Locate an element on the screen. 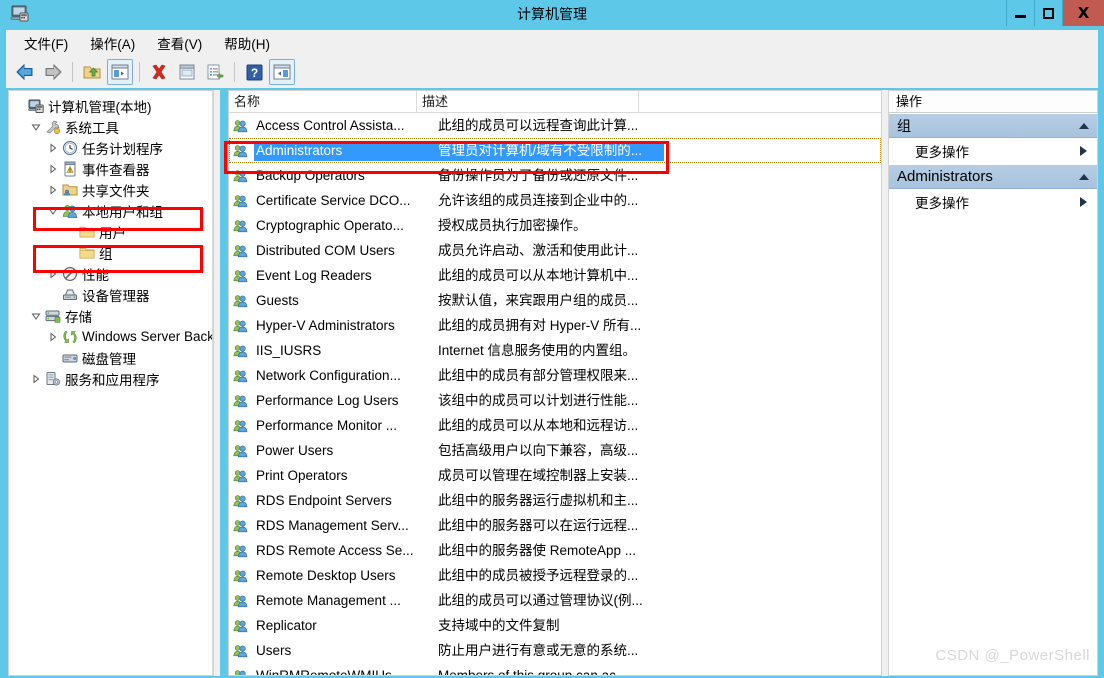 Image resolution: width=1104 pixels, height=678 pixels. minimize-button is located at coordinates (1020, 13).